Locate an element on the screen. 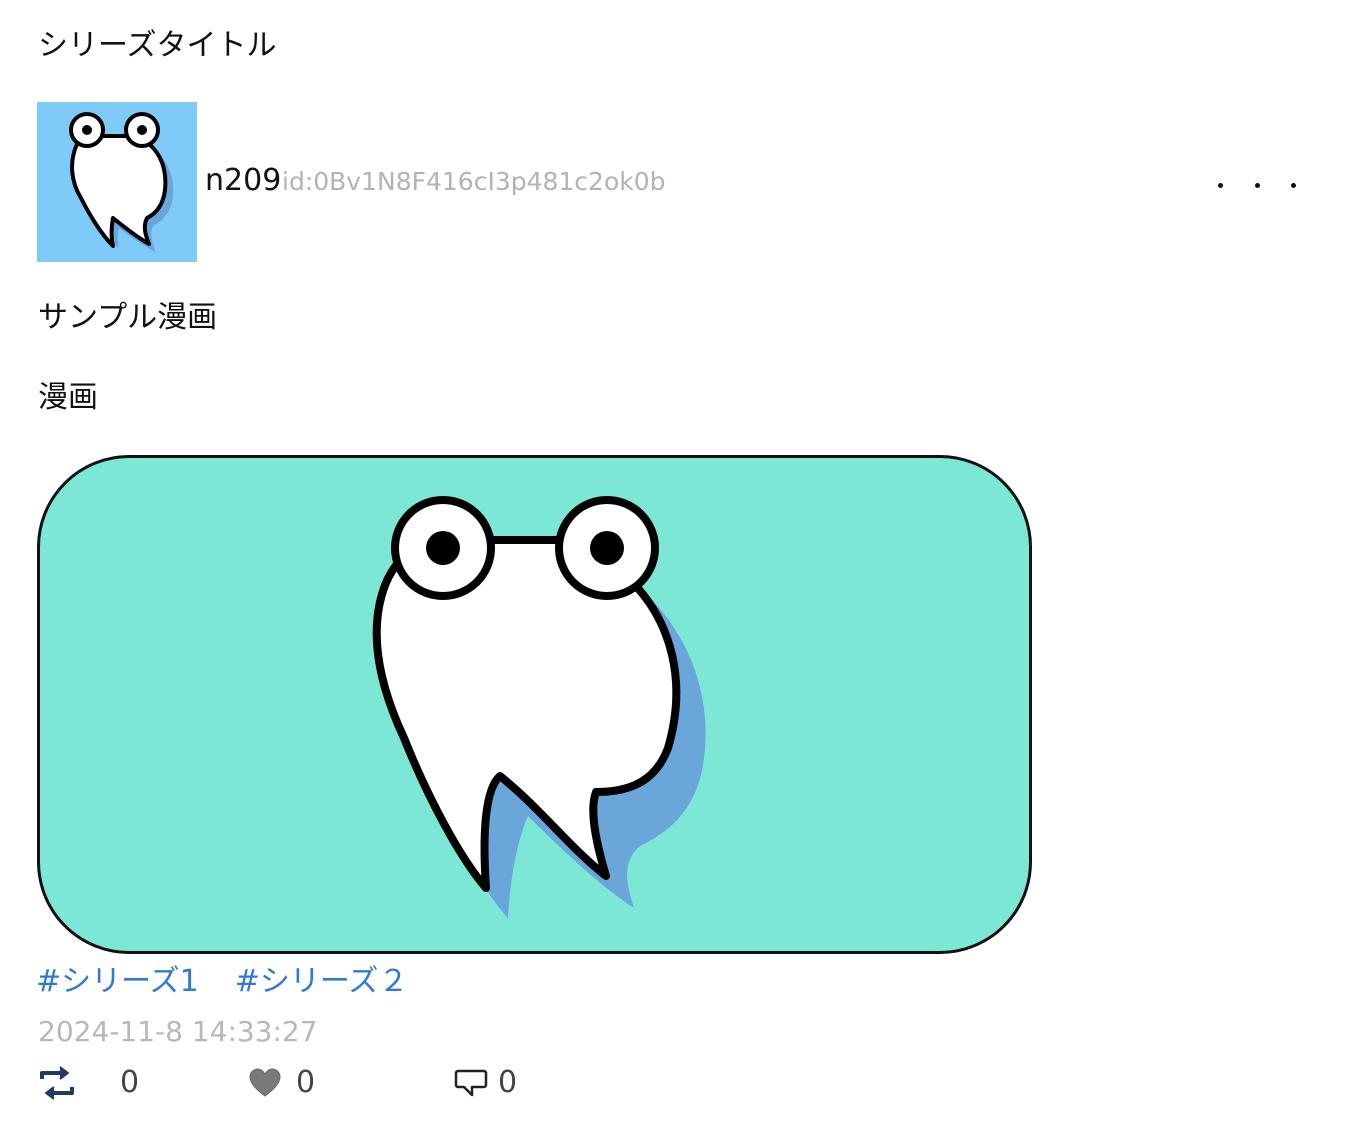 Image resolution: width=1360 pixels, height=1126 pixels. author-row: n209 id:0Bv1N8F416cI3p481c2ok0b is located at coordinates (677, 183).